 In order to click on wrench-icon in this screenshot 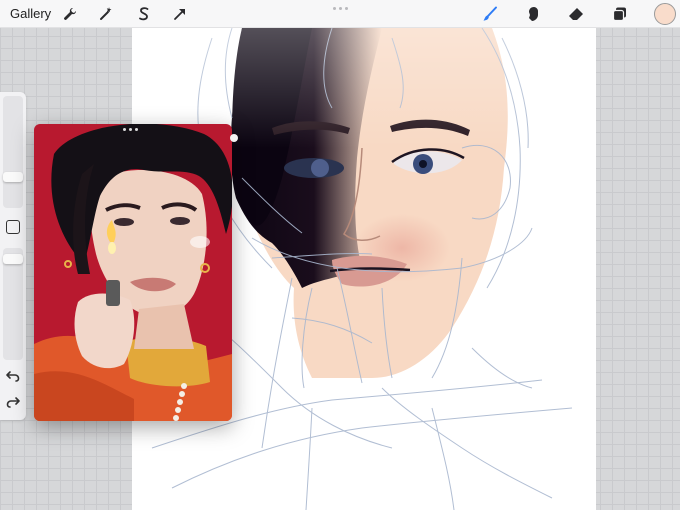, I will do `click(70, 14)`.